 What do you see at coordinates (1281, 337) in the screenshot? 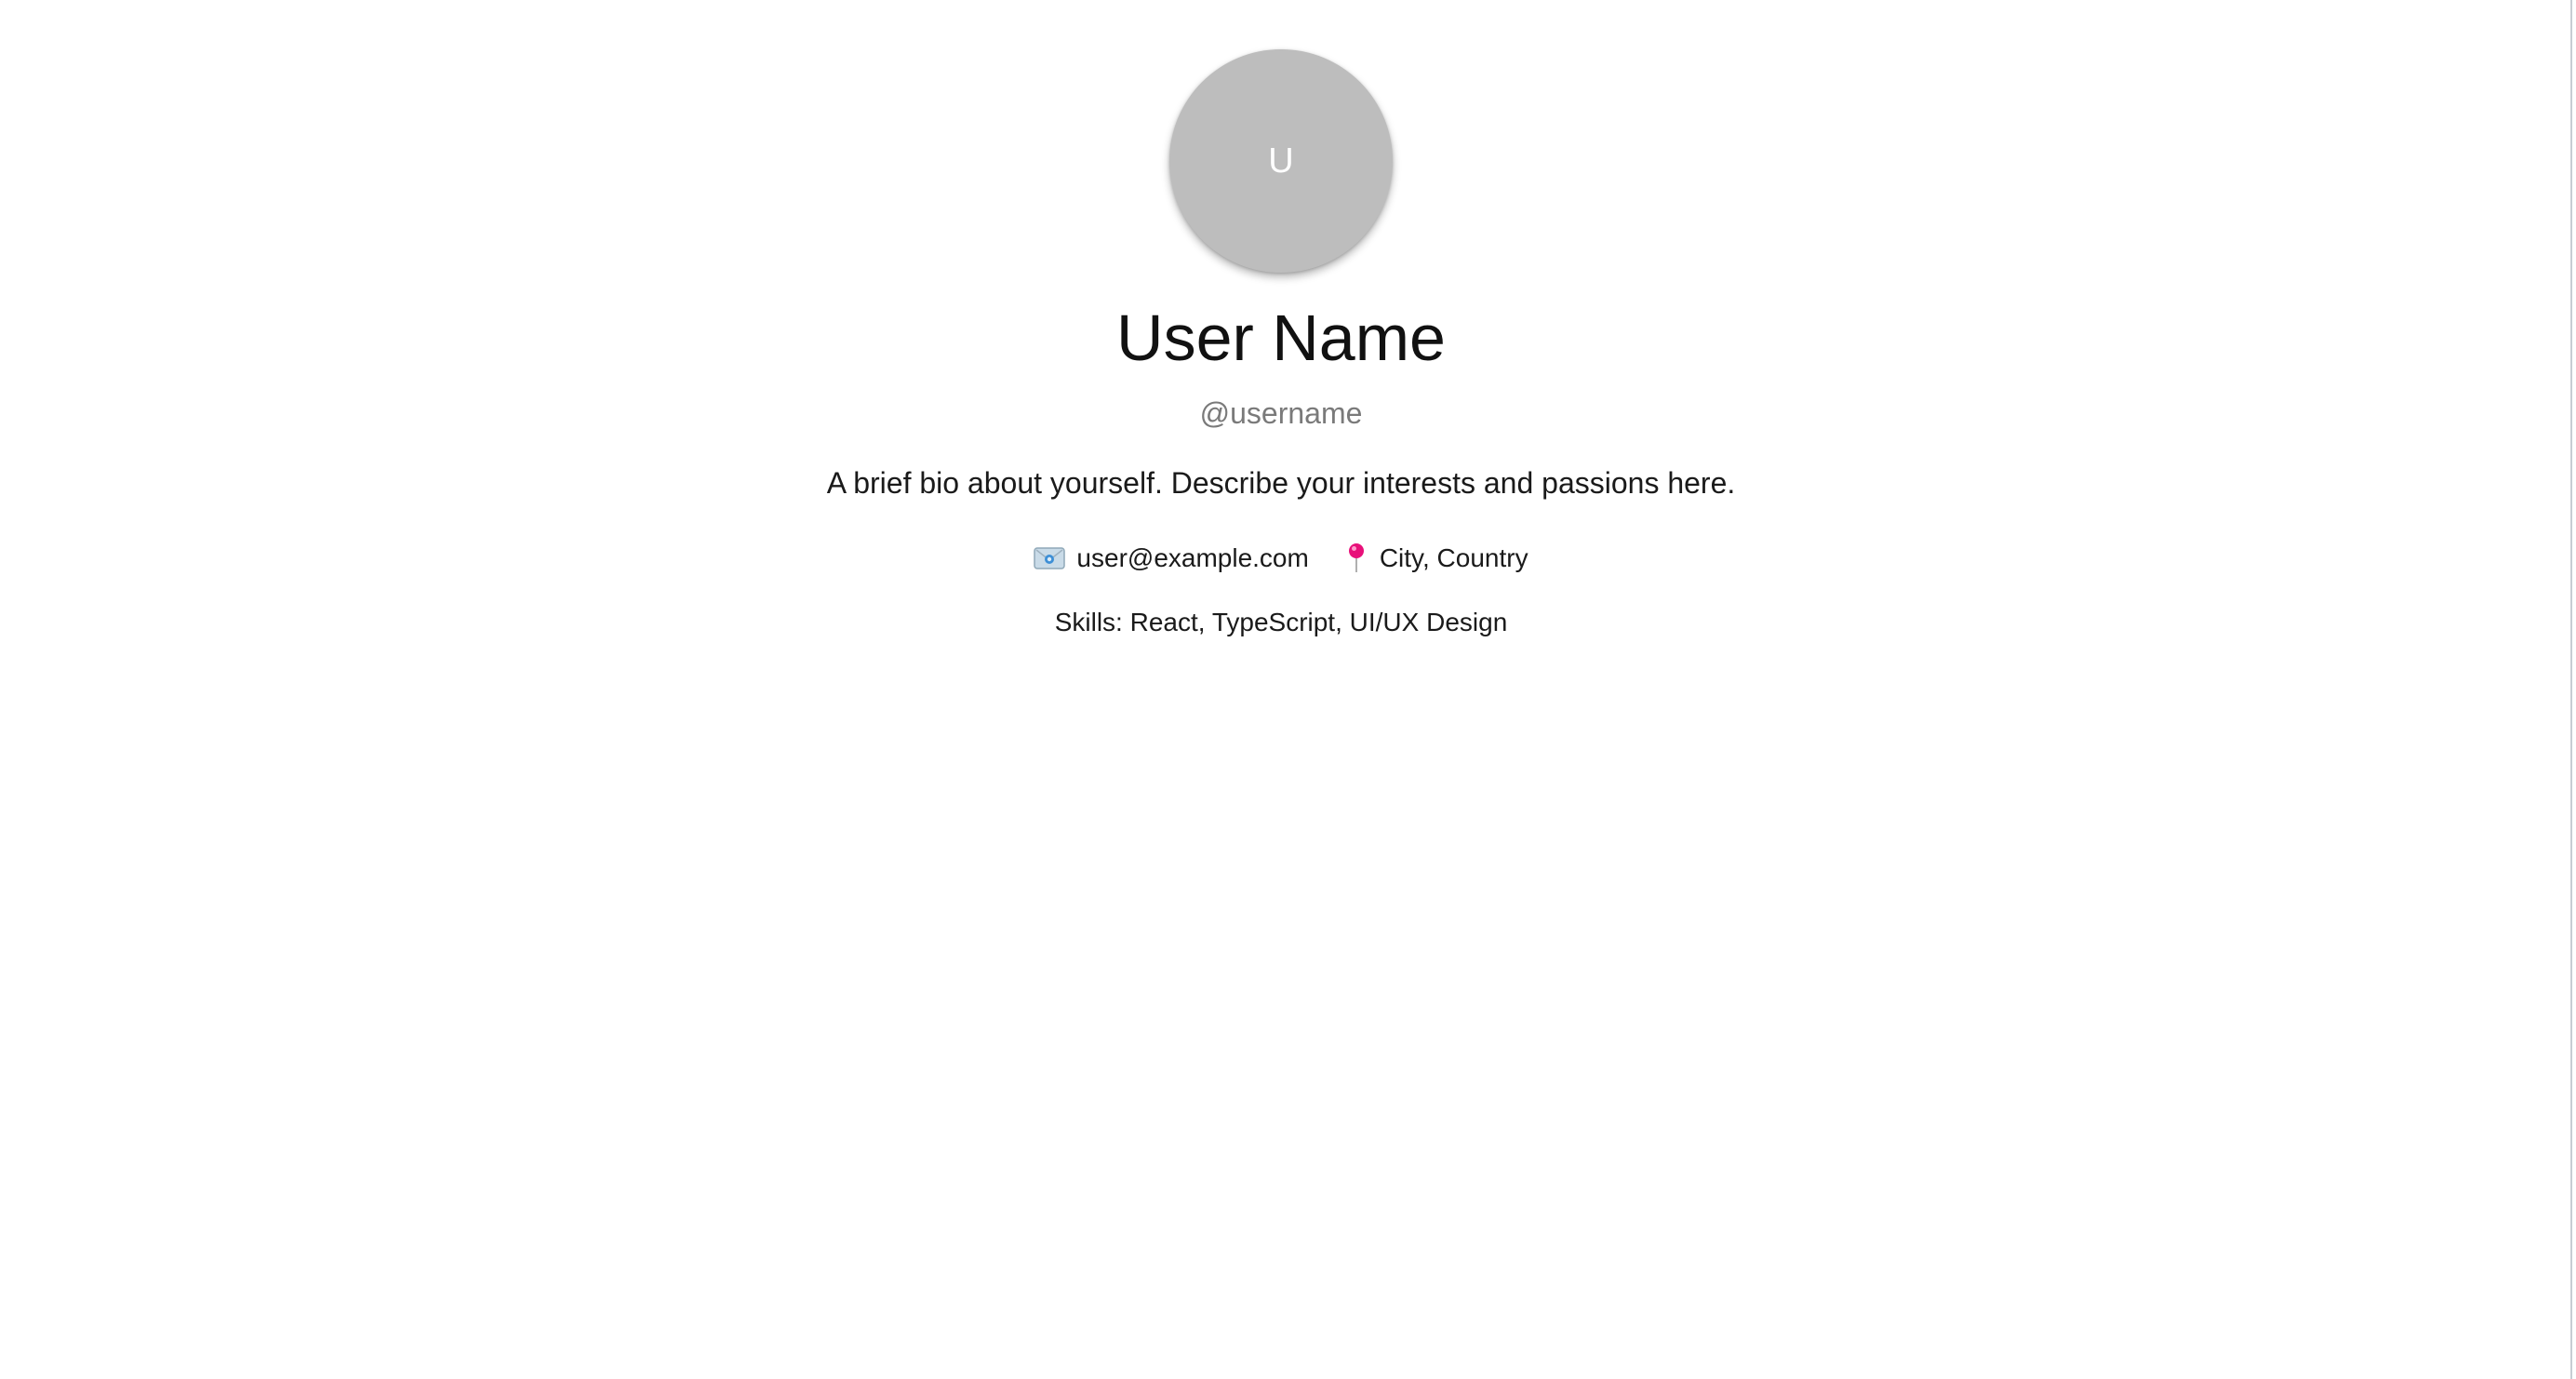
I see `profile-name: User Name` at bounding box center [1281, 337].